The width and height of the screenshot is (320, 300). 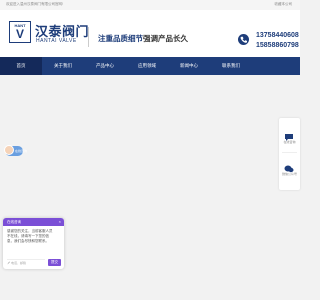 What do you see at coordinates (30, 236) in the screenshot?
I see `chat-message: 感谢您的关注，当前客服人员不在线，请填写一下您的信息，我们会尽快和您联系。` at bounding box center [30, 236].